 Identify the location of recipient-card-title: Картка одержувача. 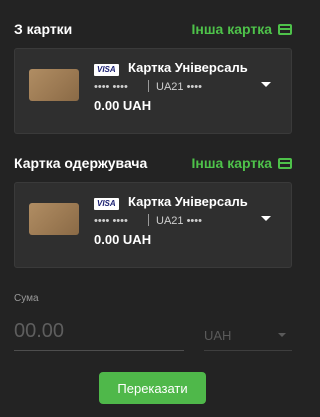
(81, 163).